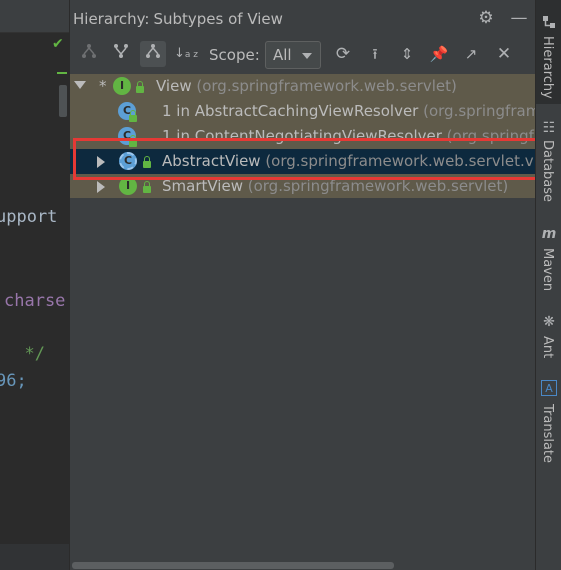 Image resolution: width=561 pixels, height=570 pixels. What do you see at coordinates (343, 54) in the screenshot?
I see `refresh-icon: ⟳` at bounding box center [343, 54].